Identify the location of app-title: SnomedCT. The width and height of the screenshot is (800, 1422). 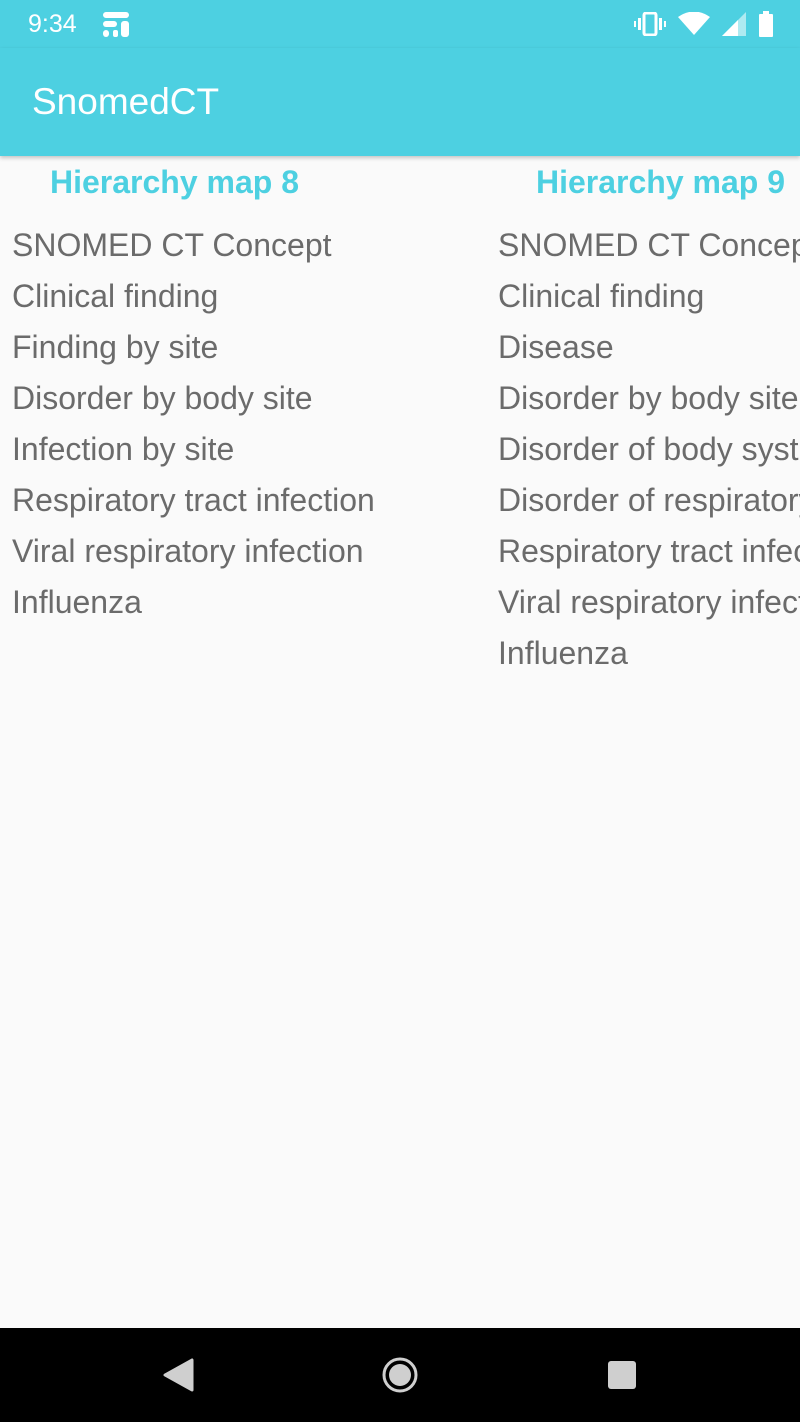
(126, 101).